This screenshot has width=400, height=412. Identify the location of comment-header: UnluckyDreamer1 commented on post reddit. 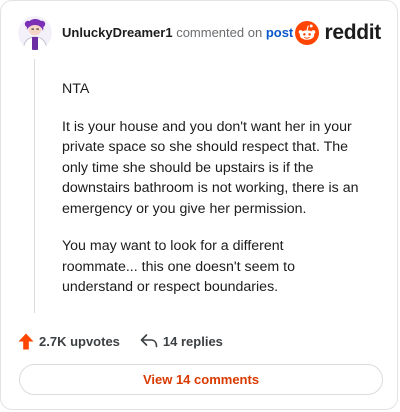
(199, 33).